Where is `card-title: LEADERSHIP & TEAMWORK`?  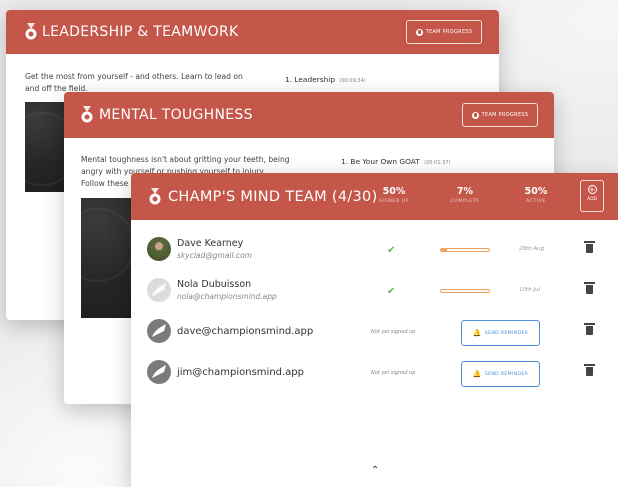 card-title: LEADERSHIP & TEAMWORK is located at coordinates (140, 32).